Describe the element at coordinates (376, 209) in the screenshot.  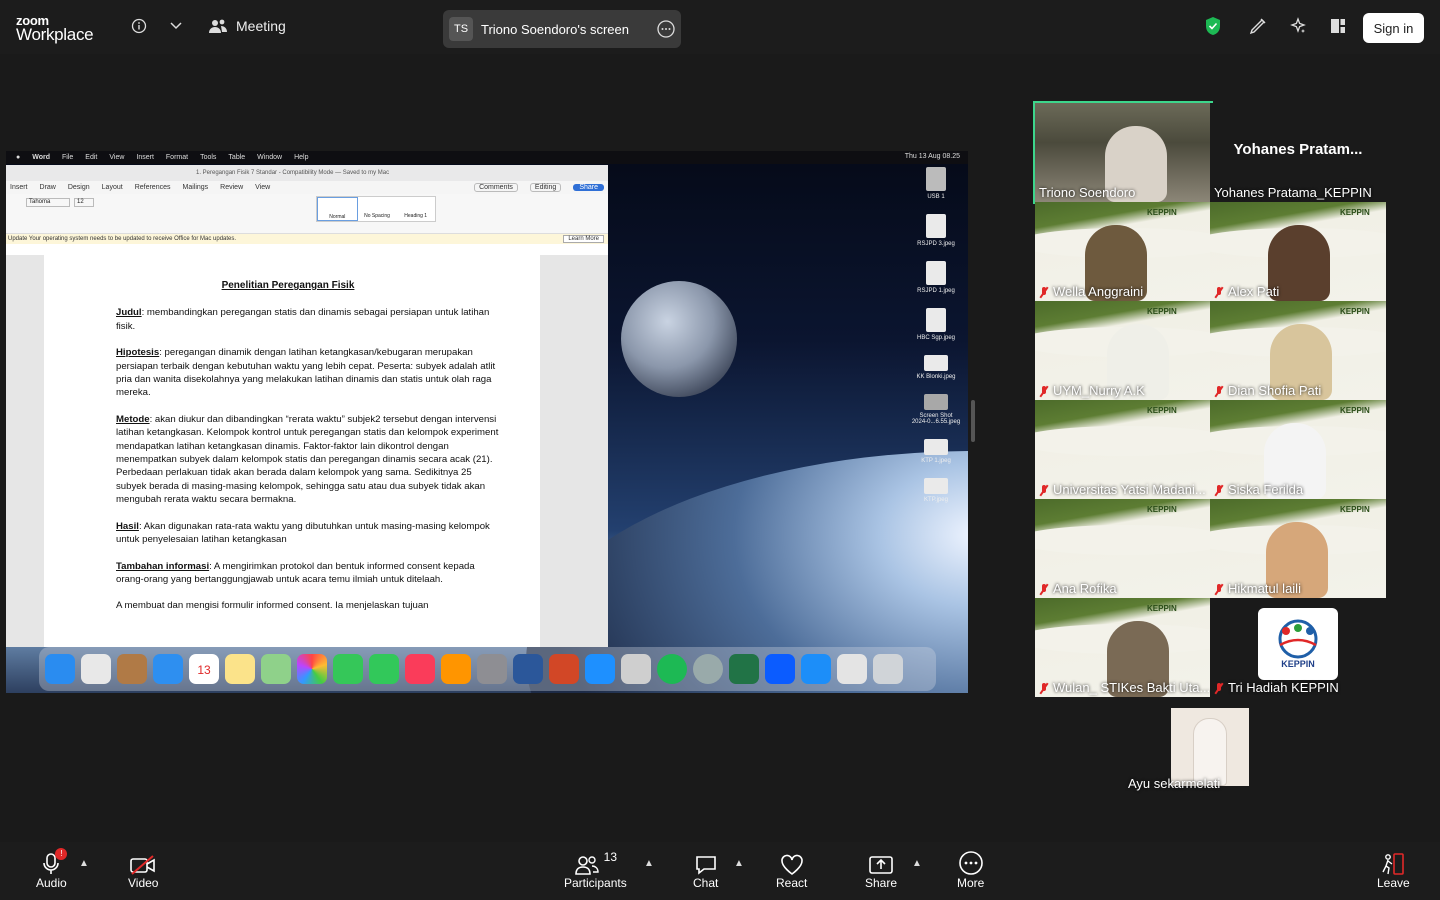
I see `styles-gallery: Normal No Spacing Heading 1` at that location.